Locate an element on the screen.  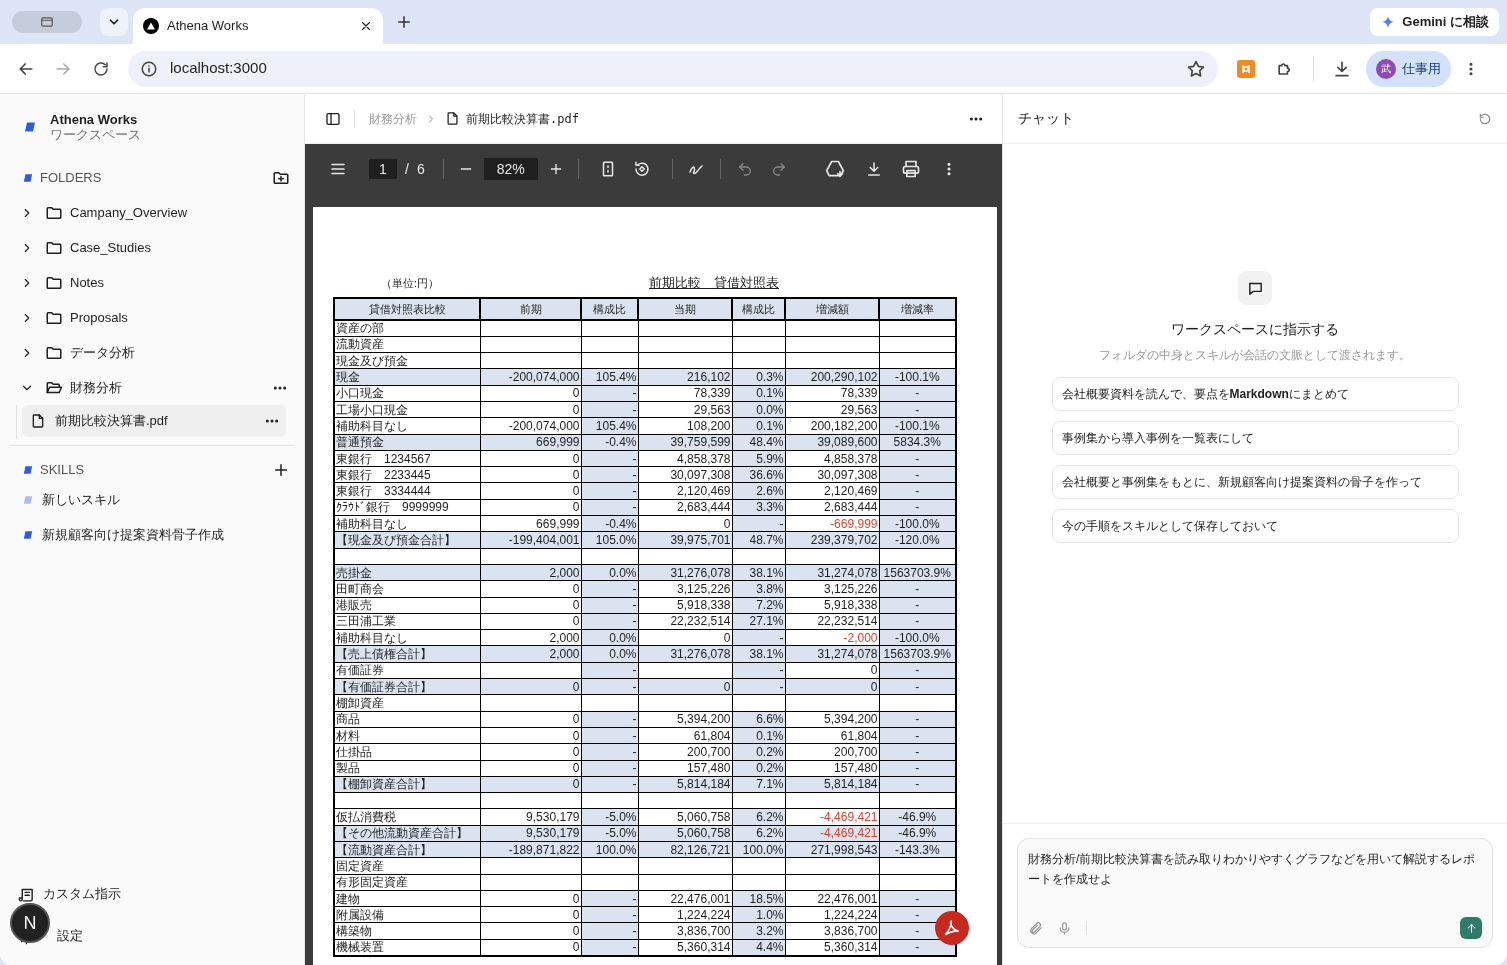
suggestion-button: 会社概要と事例集をもとに、新規顧客向け提案資料の骨子を作って is located at coordinates (1255, 482).